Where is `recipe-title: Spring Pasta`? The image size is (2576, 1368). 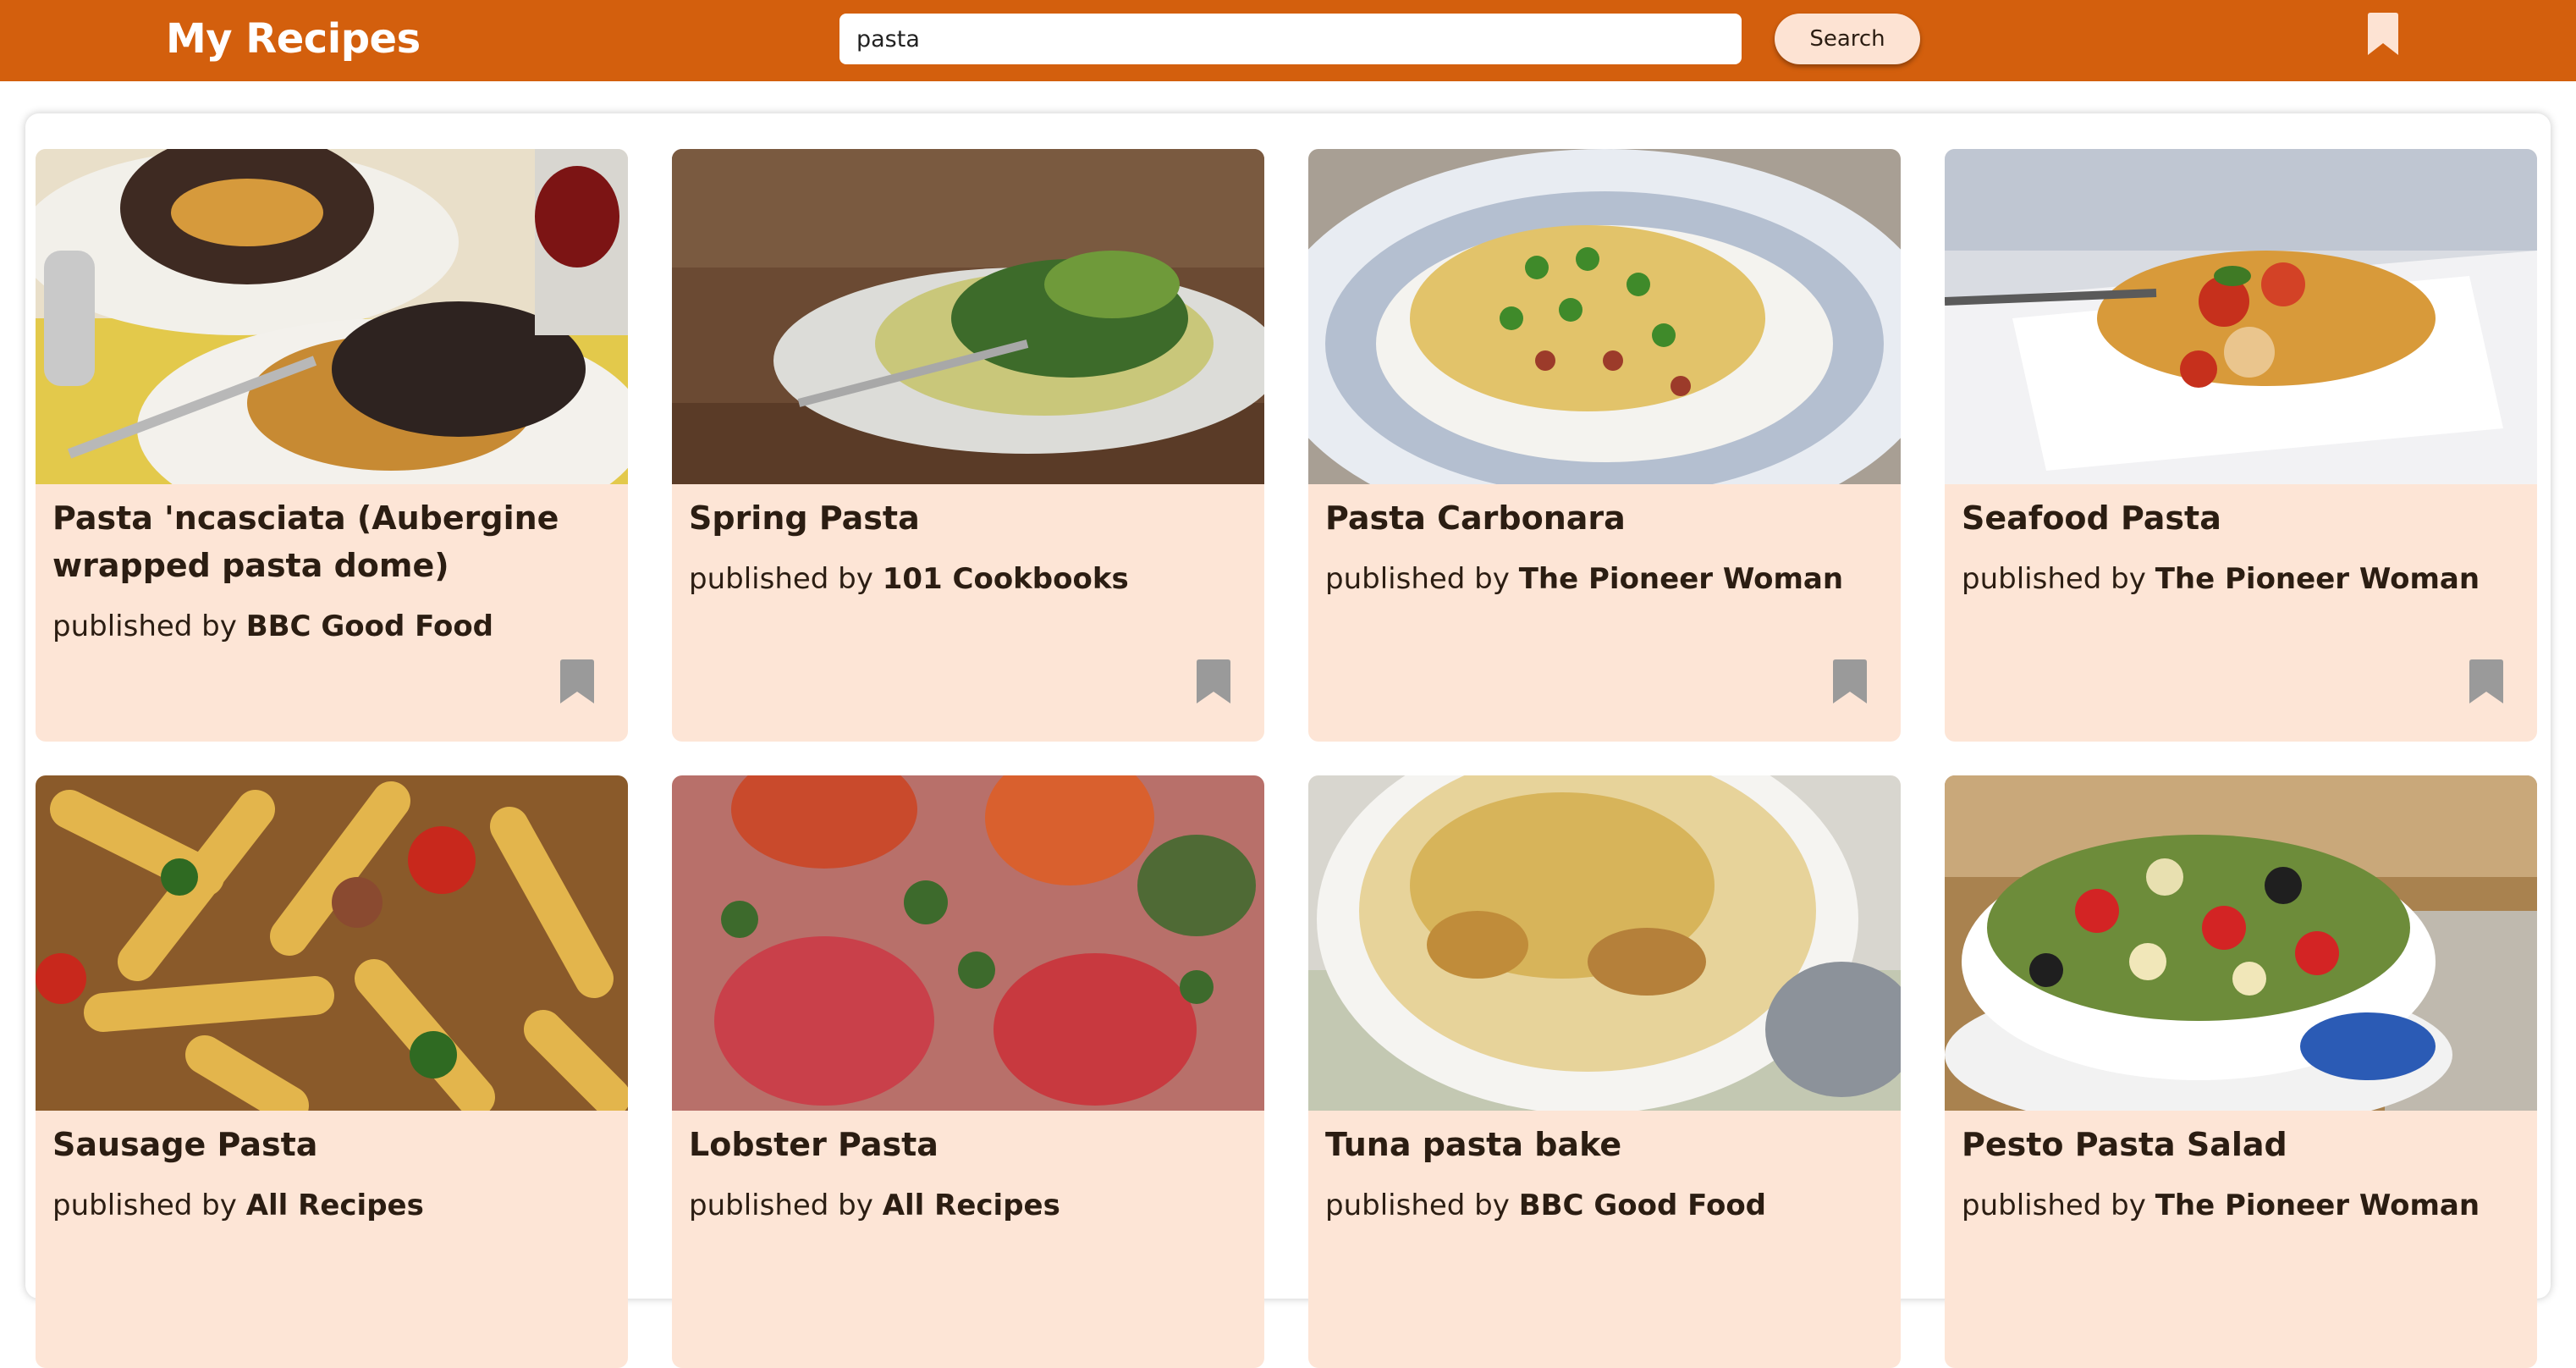 recipe-title: Spring Pasta is located at coordinates (968, 518).